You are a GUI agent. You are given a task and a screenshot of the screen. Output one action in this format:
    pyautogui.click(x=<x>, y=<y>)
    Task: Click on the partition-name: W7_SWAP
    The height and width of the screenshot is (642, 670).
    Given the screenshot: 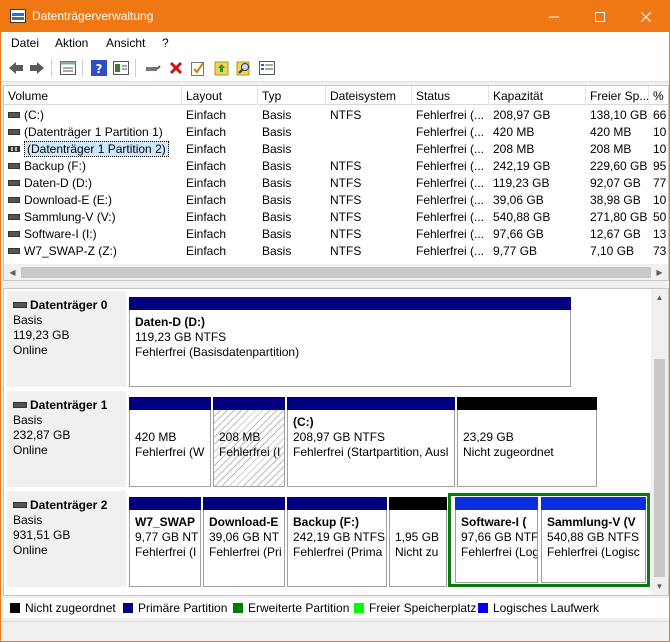 What is the action you would take?
    pyautogui.click(x=165, y=522)
    